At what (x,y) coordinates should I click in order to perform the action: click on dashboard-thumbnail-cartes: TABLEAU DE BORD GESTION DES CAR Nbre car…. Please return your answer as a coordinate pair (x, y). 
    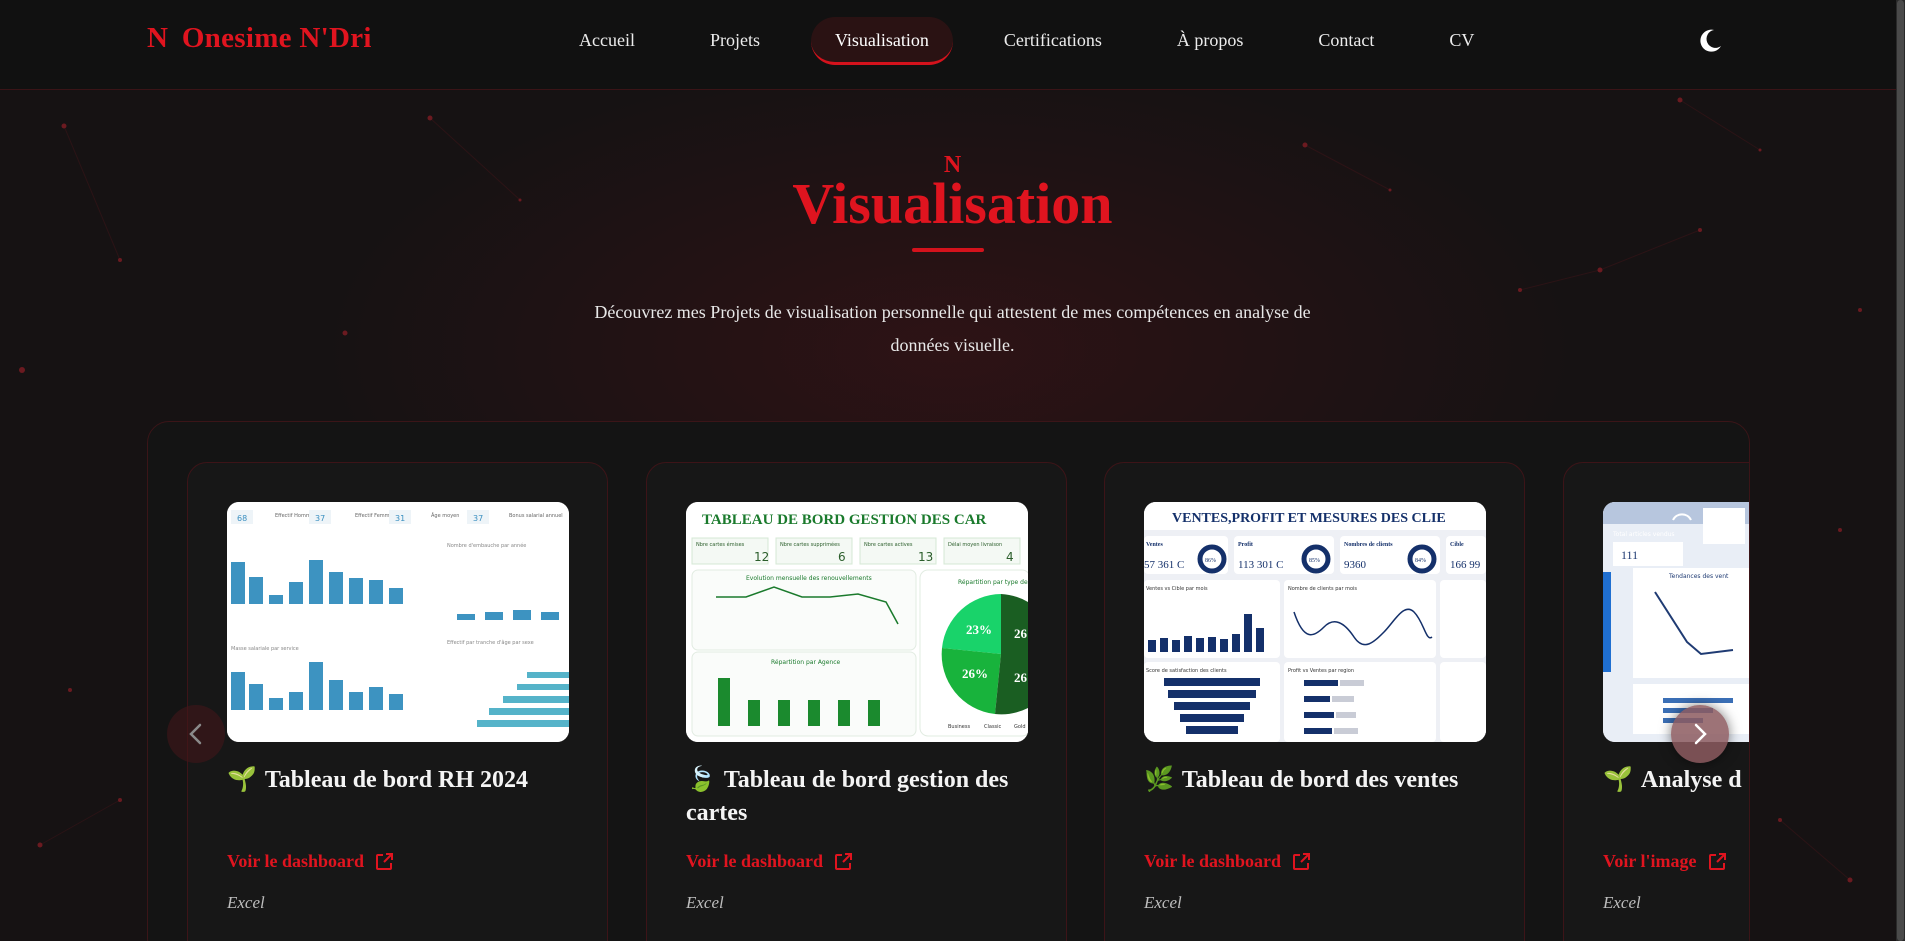
    Looking at the image, I should click on (857, 622).